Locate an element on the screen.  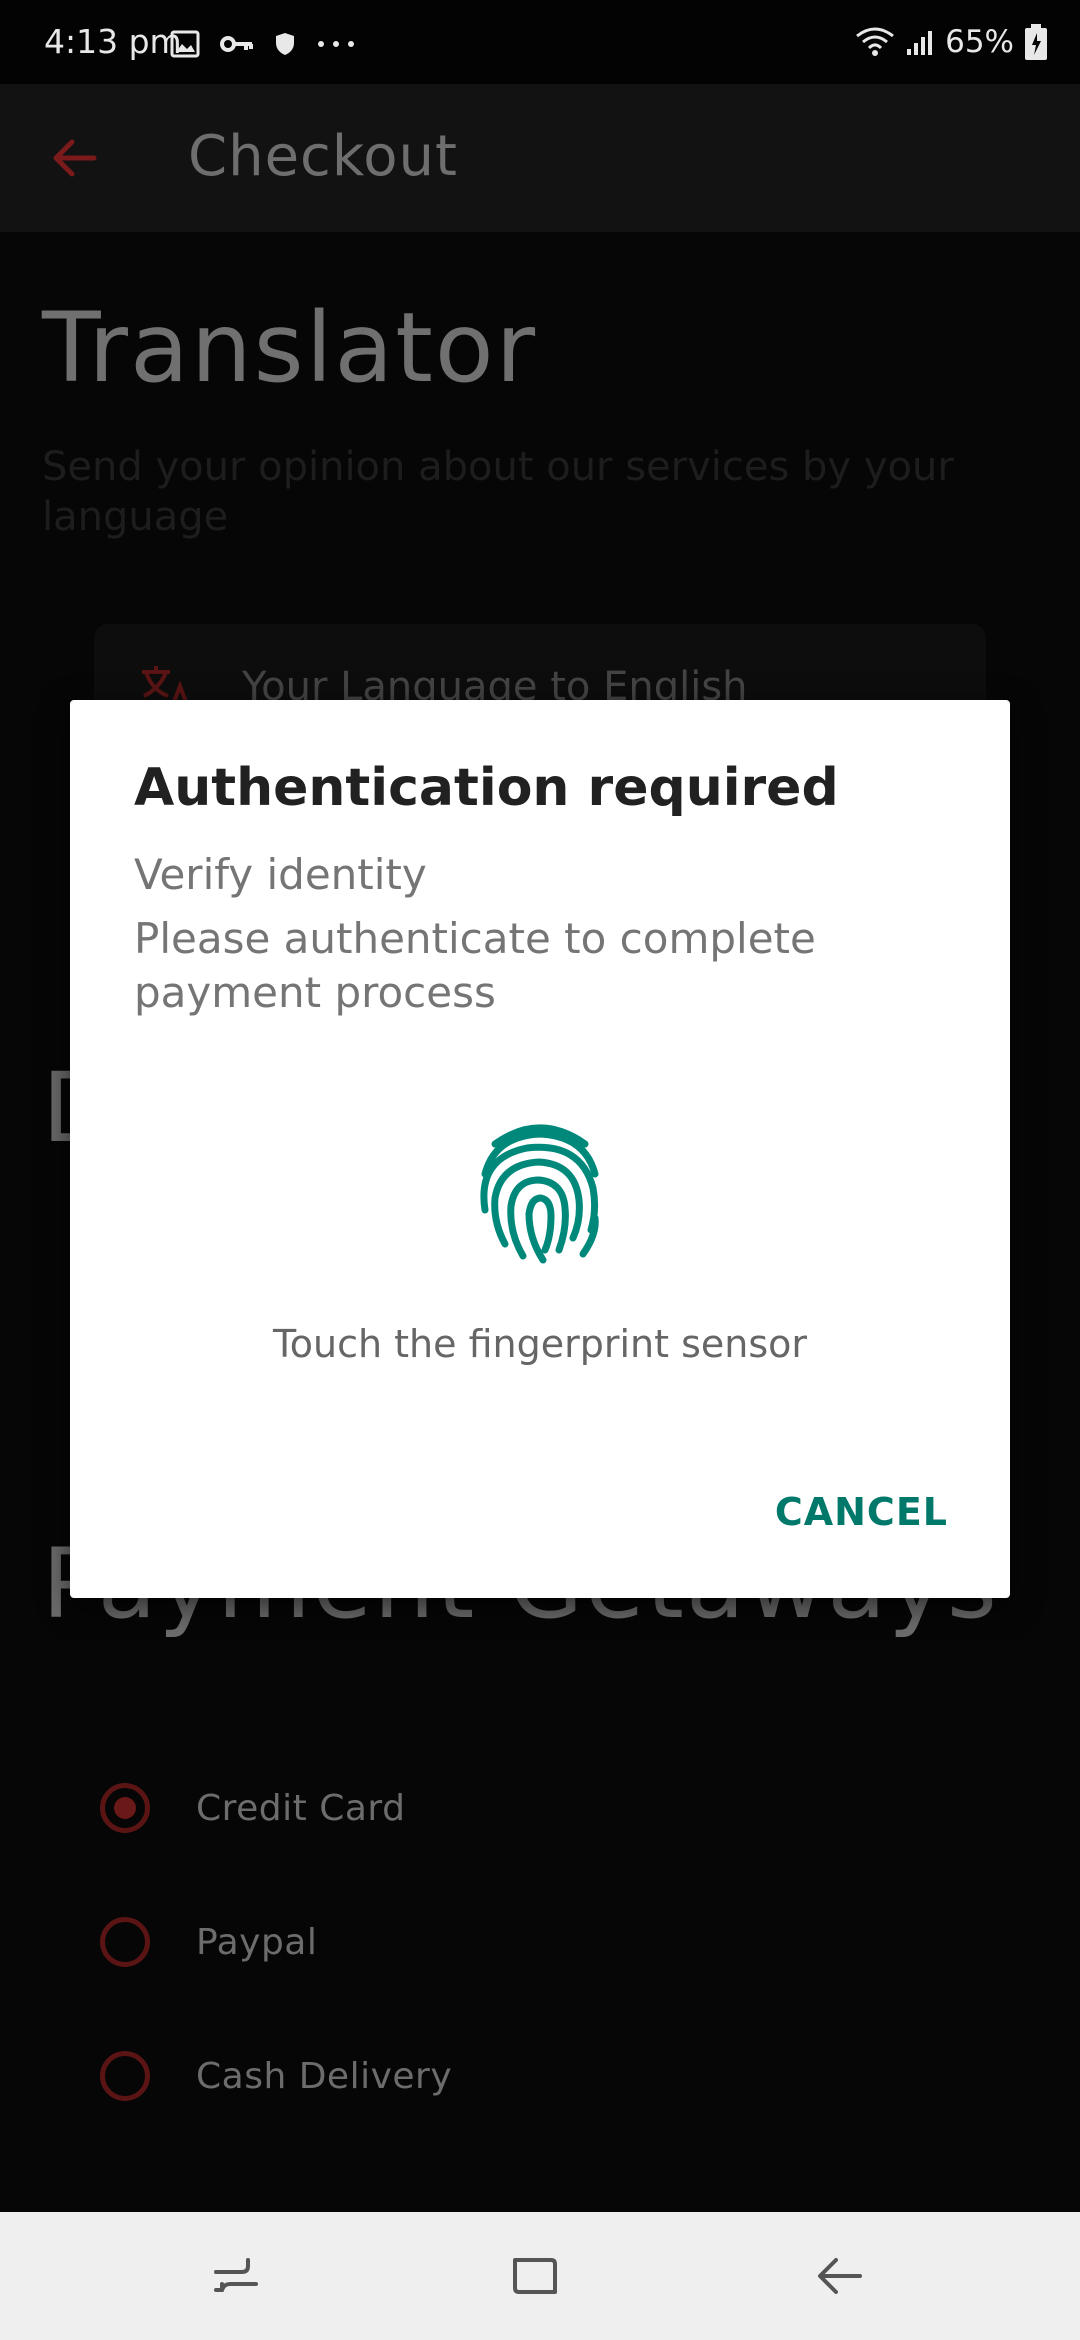
payment-option-label: Paypal is located at coordinates (257, 1942).